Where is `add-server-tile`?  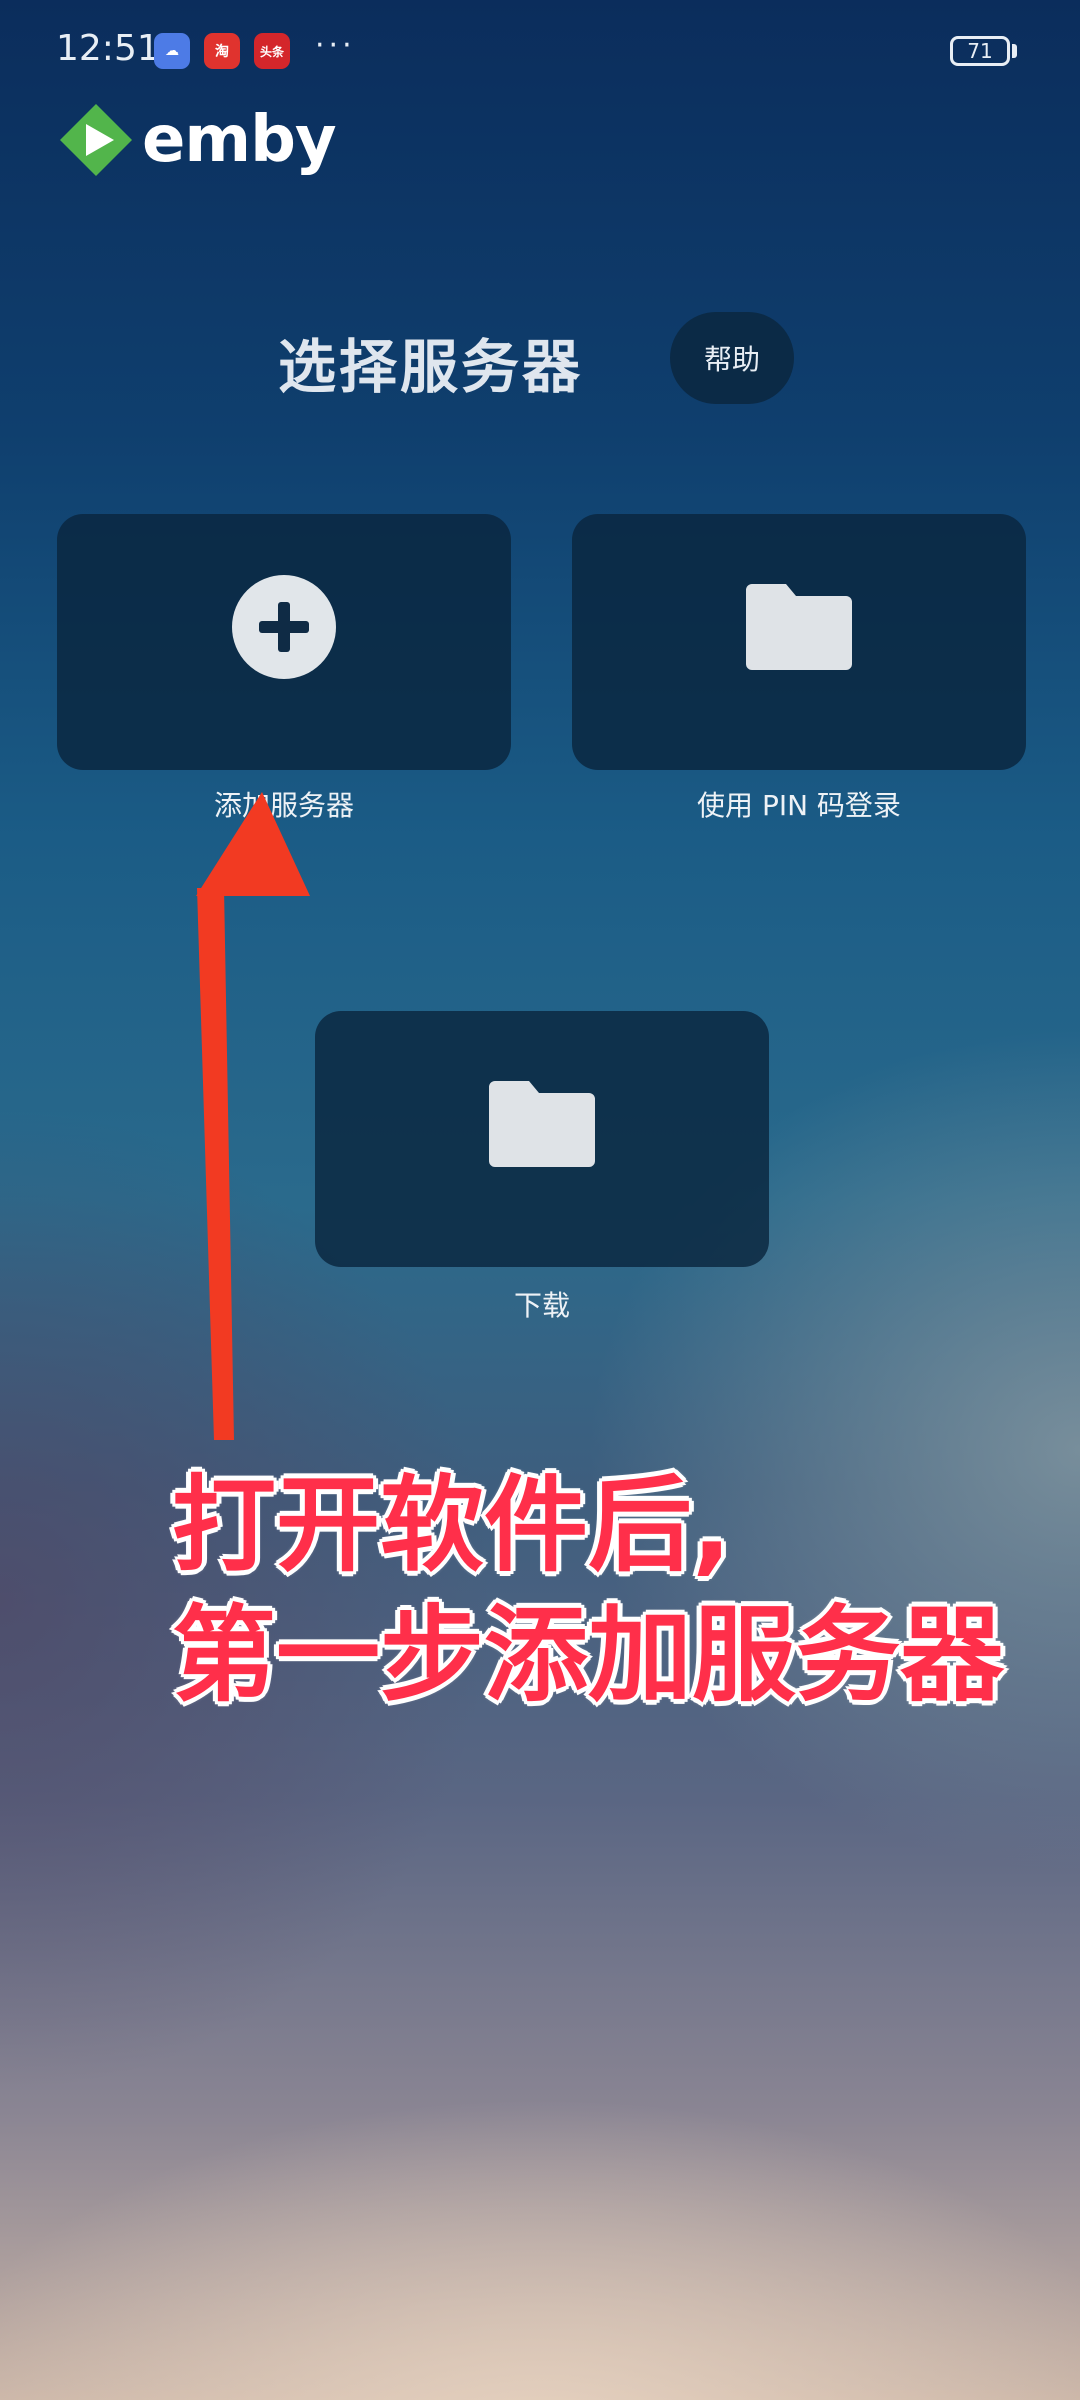
add-server-tile is located at coordinates (284, 642).